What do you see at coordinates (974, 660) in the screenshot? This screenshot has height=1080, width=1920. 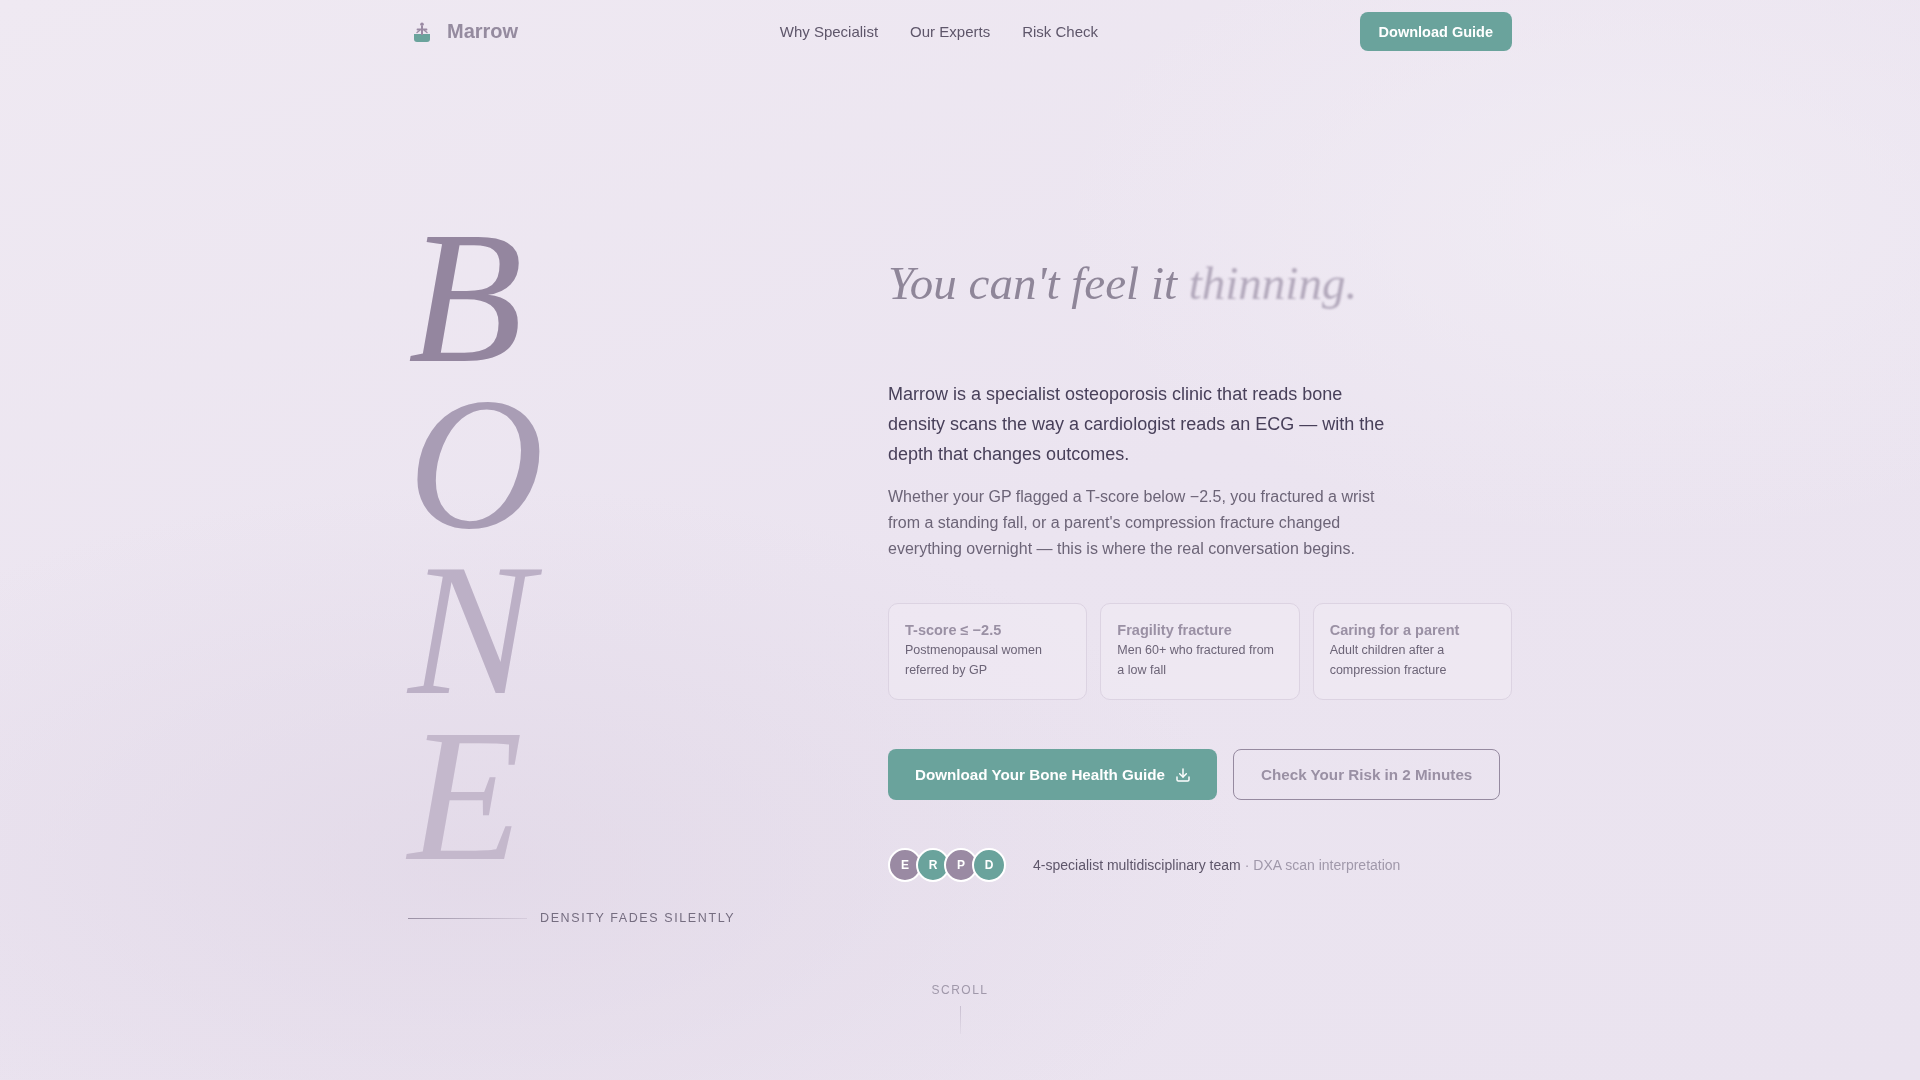 I see `card-description: Postmenopausal women referred by GP` at bounding box center [974, 660].